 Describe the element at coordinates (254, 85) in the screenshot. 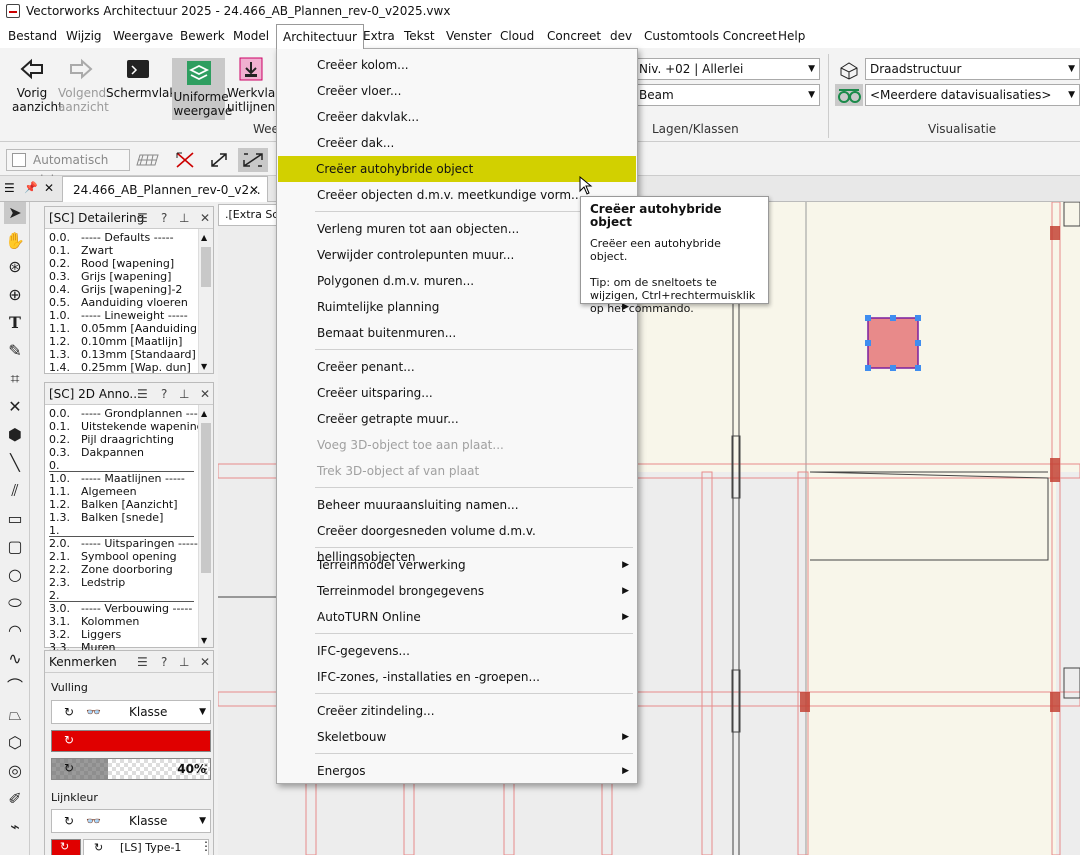

I see `werkvlak-uitlijnen-button: Werkvlak uitlijnen` at that location.